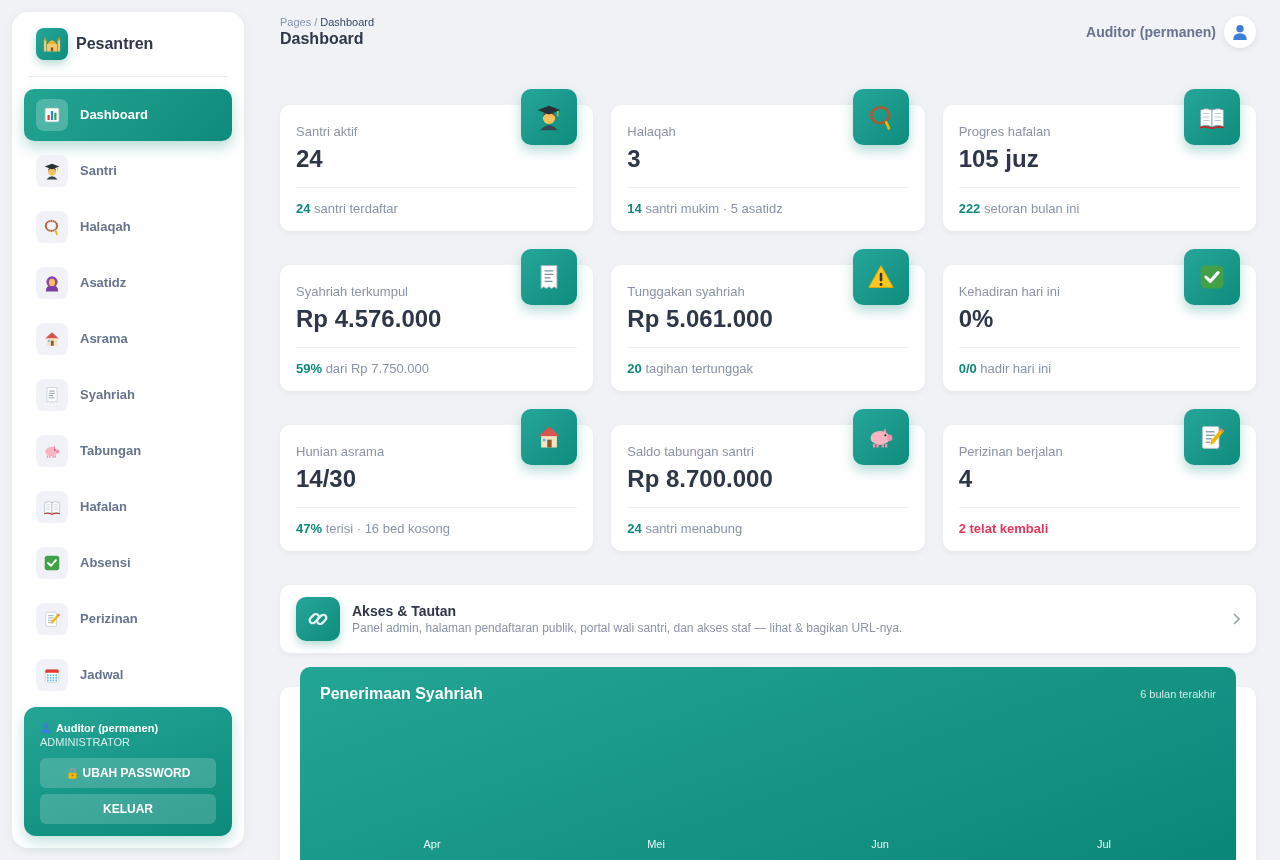  I want to click on links-card: Akses & Tautan Panel admin, halaman pendaftaran publik, portal wali santri, dan akses staf — lihat & bagikan URL-nya., so click(768, 619).